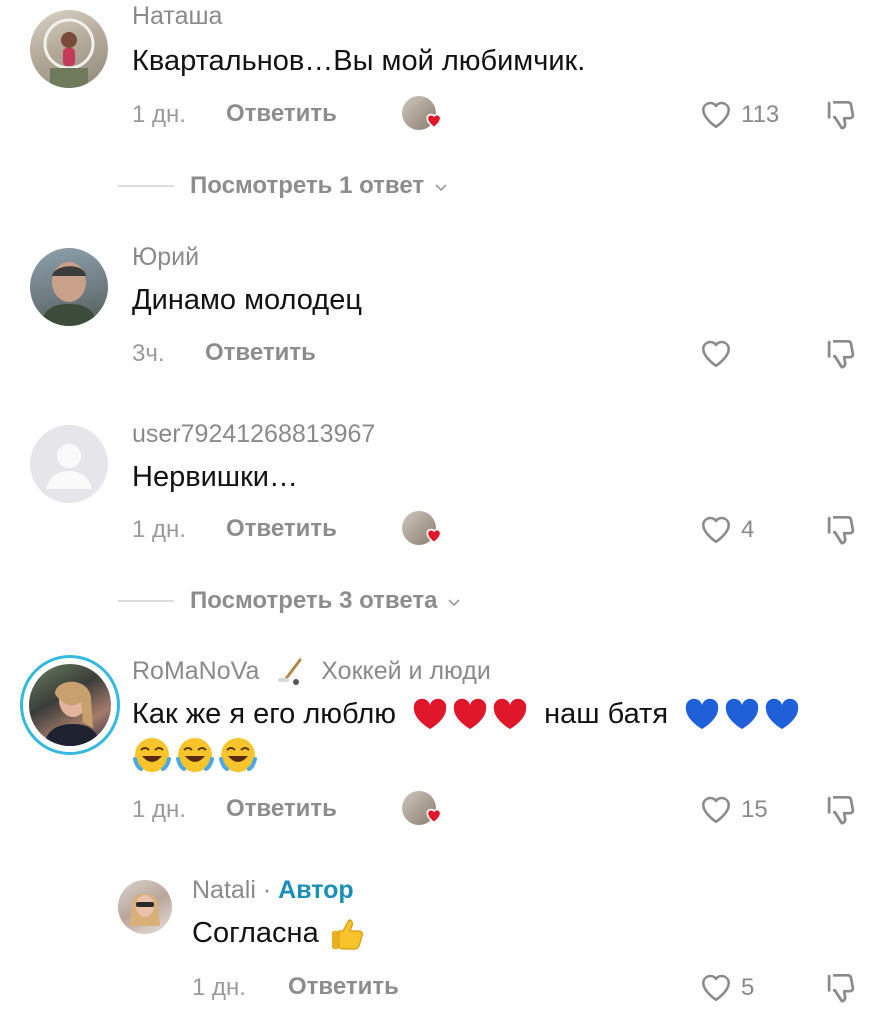 Image resolution: width=890 pixels, height=1024 pixels. What do you see at coordinates (314, 600) in the screenshot?
I see `view-replies-label: Посмотреть 3 ответа` at bounding box center [314, 600].